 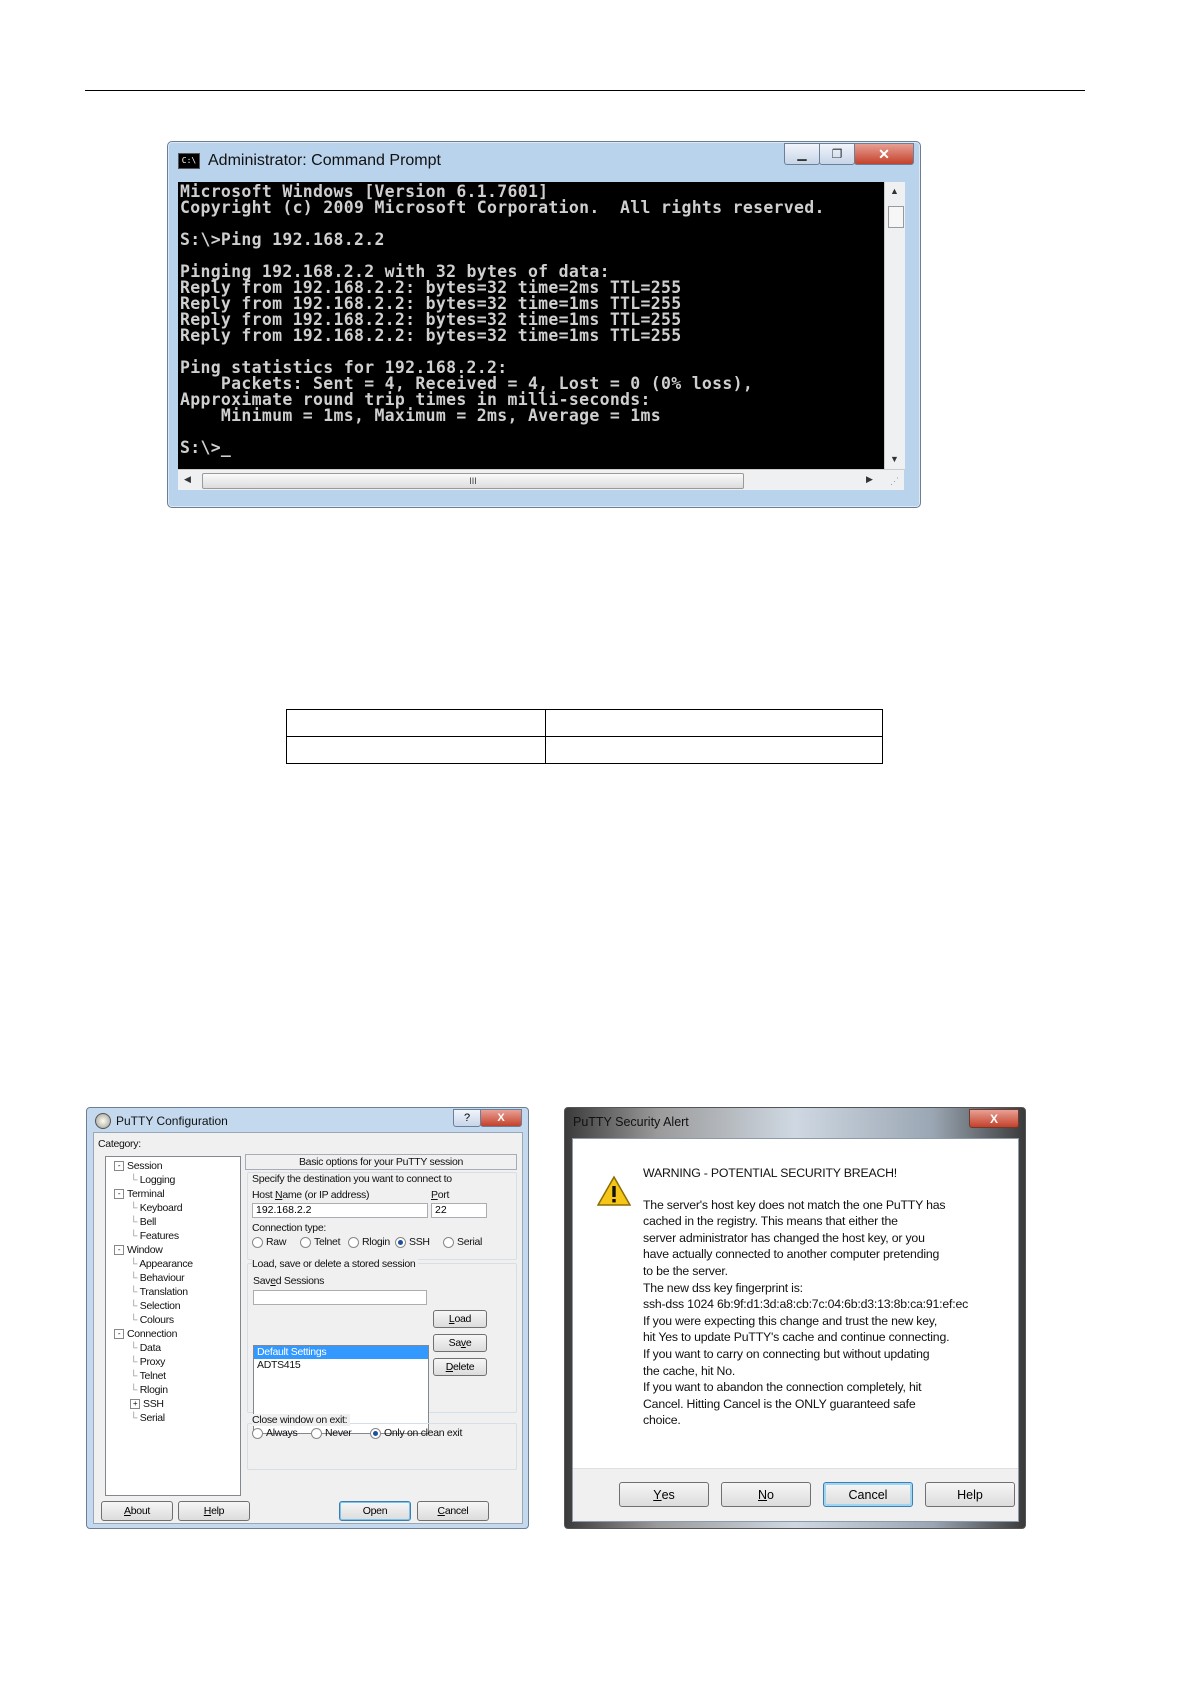 What do you see at coordinates (802, 154) in the screenshot?
I see `minimize-button: ▁` at bounding box center [802, 154].